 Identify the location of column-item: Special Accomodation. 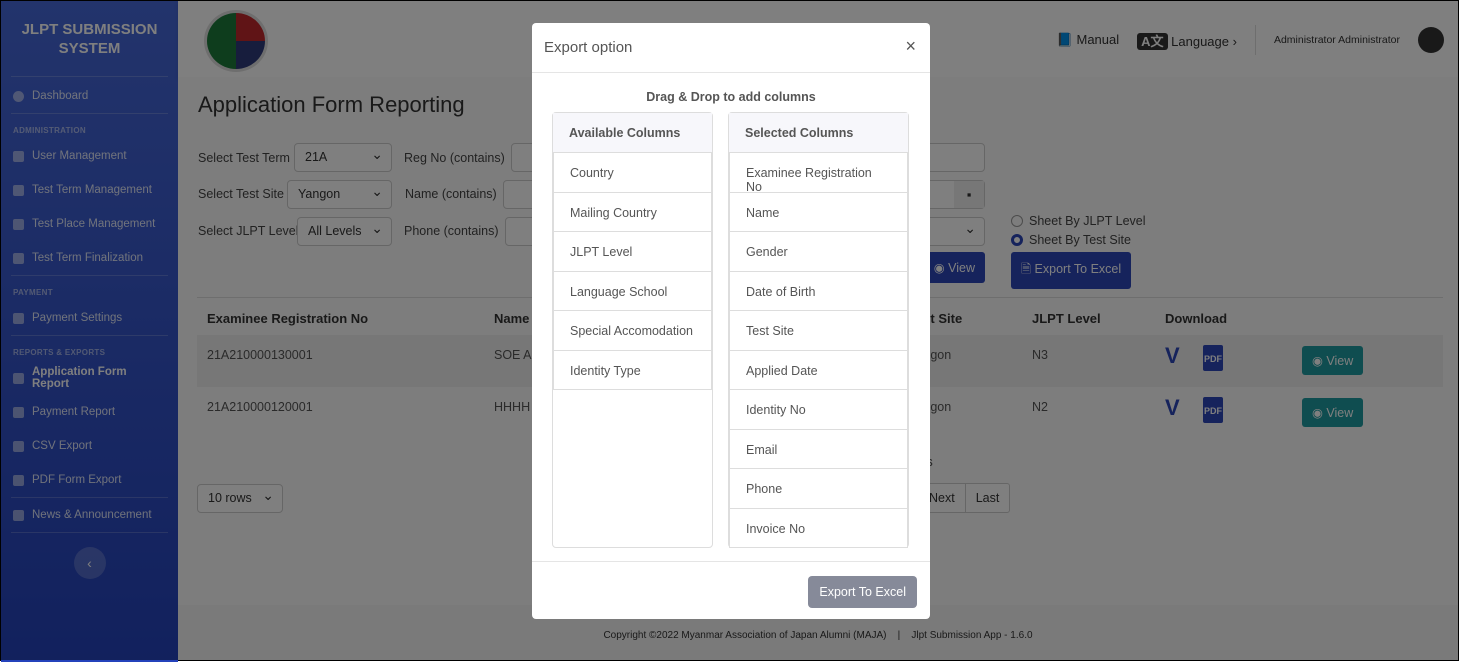
(632, 331).